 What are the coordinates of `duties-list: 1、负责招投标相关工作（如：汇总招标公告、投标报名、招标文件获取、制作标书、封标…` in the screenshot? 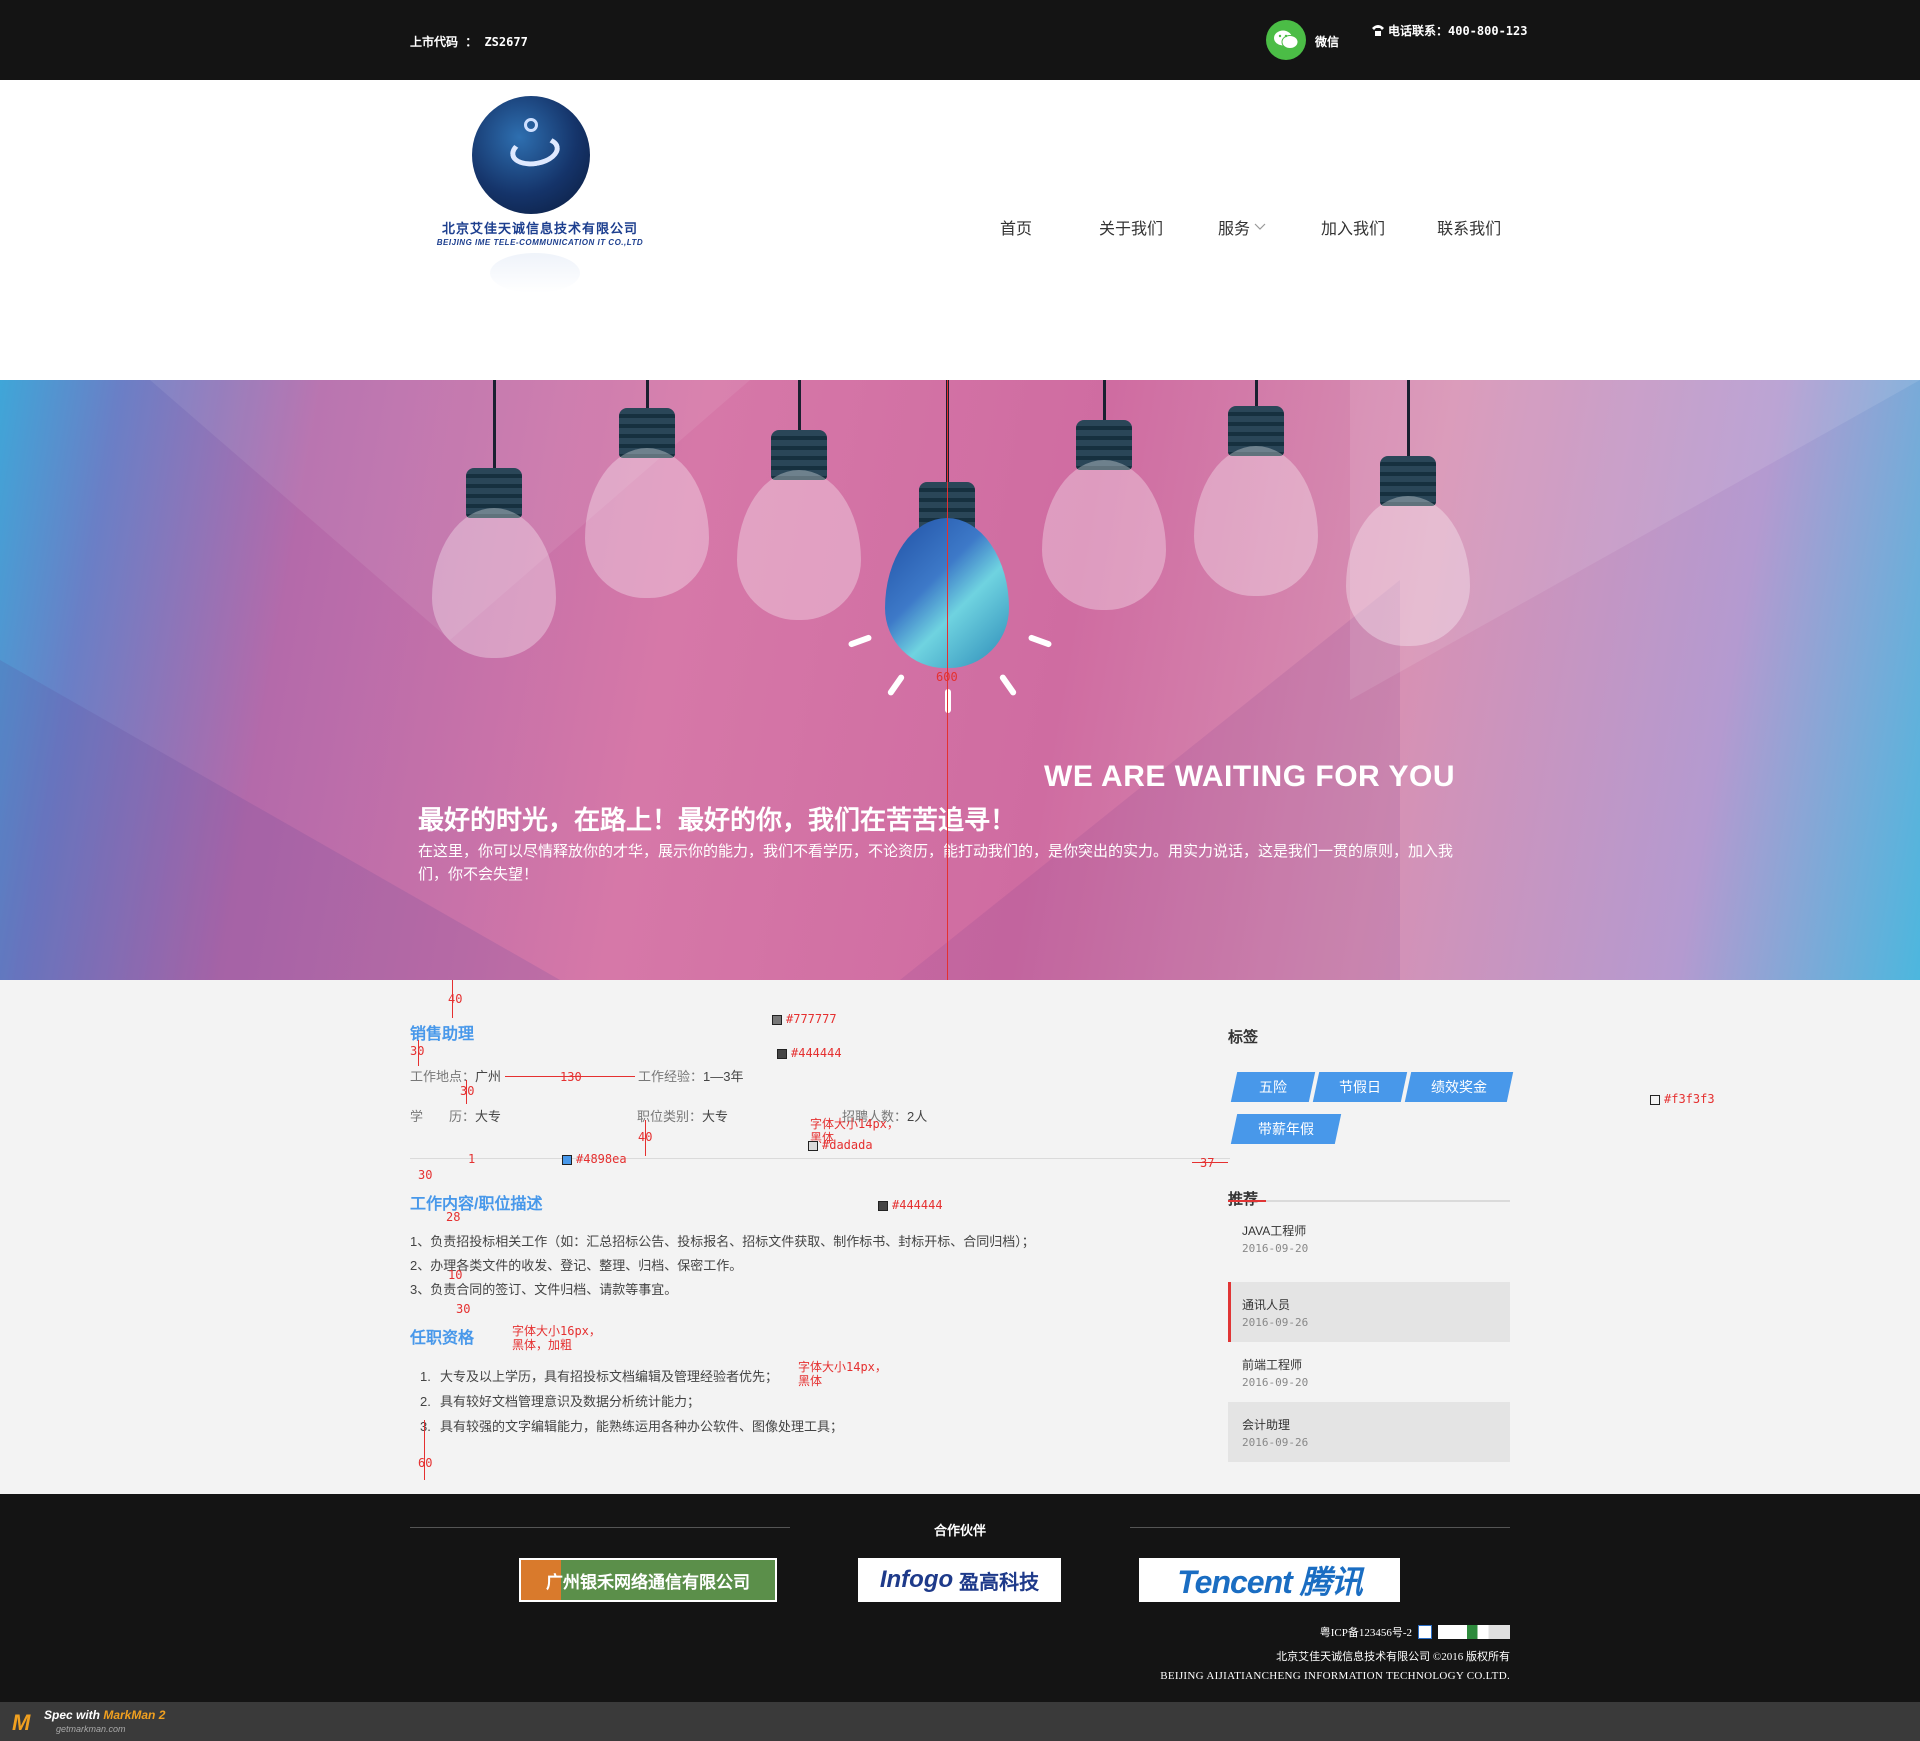 It's located at (722, 1266).